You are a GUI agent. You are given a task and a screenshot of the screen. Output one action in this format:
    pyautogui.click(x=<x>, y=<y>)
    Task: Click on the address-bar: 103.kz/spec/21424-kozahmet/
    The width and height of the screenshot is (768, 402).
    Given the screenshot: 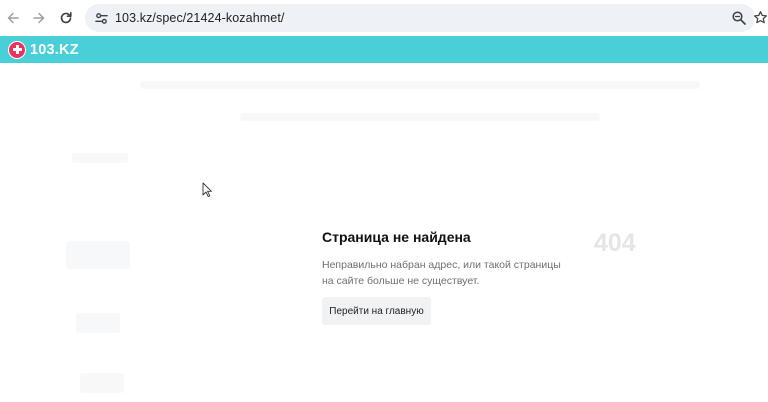 What is the action you would take?
    pyautogui.click(x=420, y=18)
    